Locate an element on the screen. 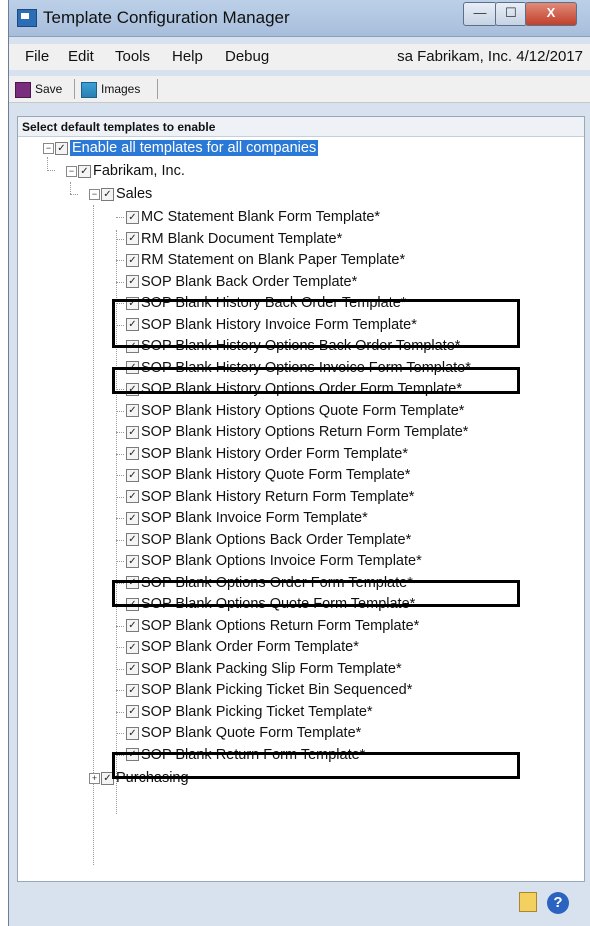  menu-edit: Edit is located at coordinates (81, 56).